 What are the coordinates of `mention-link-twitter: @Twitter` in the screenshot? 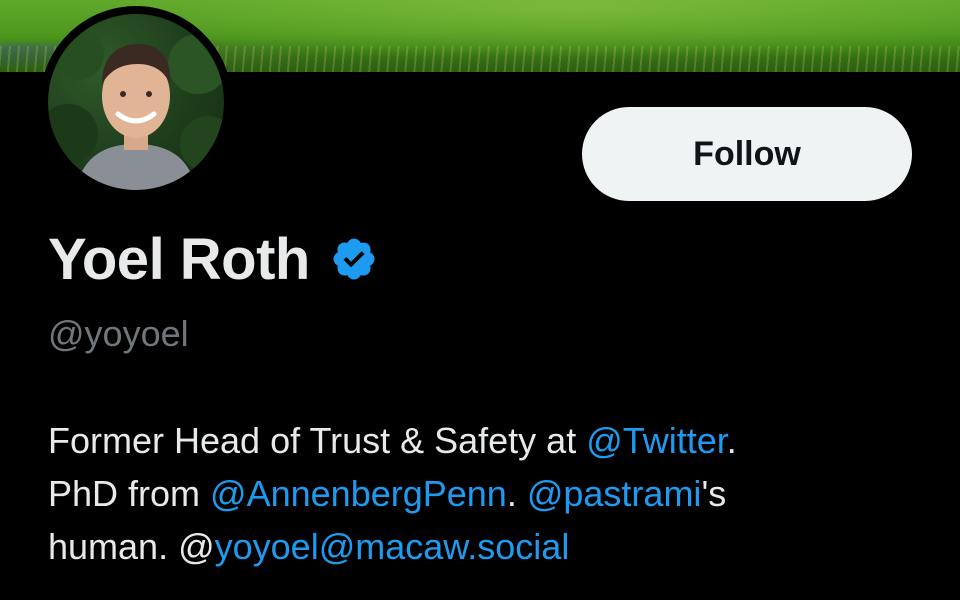 It's located at (656, 440).